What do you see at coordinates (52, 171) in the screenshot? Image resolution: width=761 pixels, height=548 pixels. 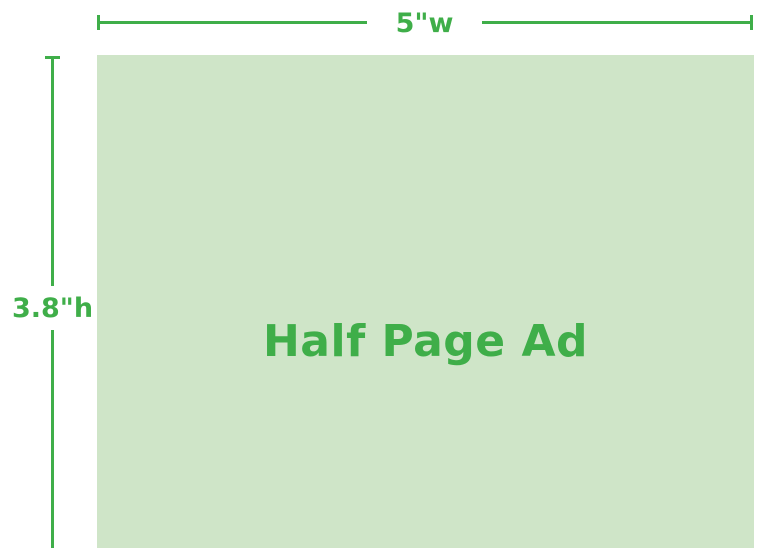 I see `height-dimension-line-top` at bounding box center [52, 171].